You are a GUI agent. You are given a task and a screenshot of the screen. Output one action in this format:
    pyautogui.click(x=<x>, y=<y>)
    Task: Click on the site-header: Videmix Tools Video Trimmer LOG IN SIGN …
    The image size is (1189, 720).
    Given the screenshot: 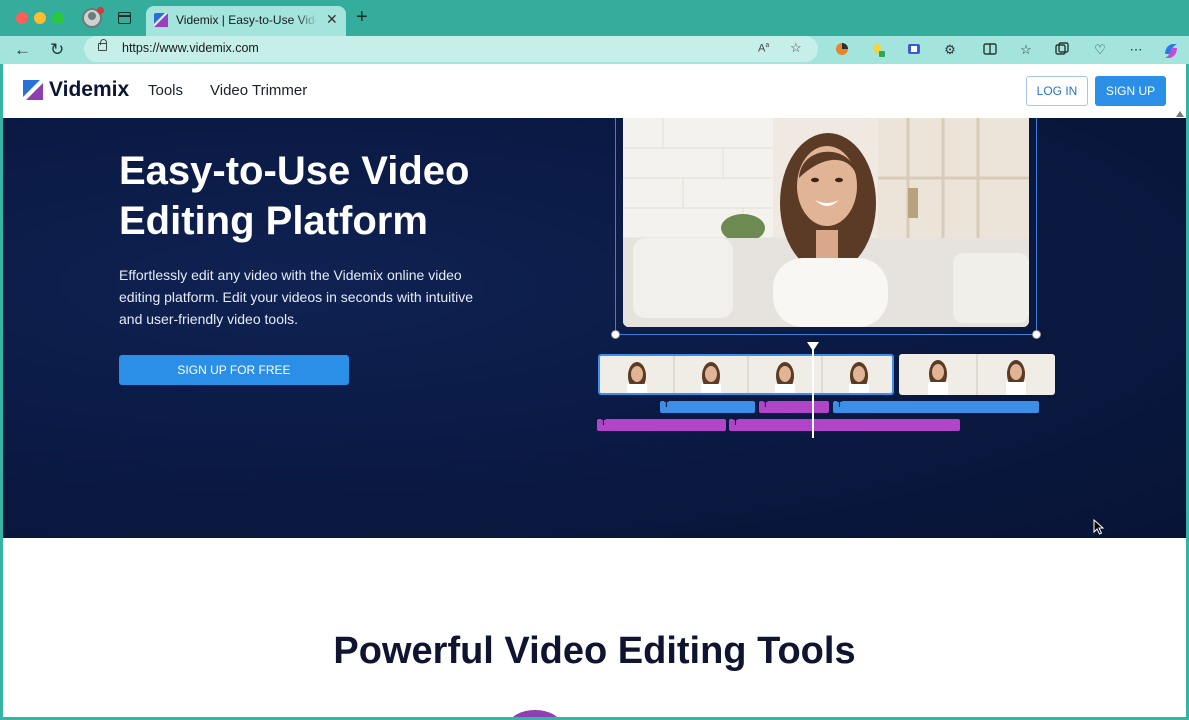 What is the action you would take?
    pyautogui.click(x=594, y=91)
    